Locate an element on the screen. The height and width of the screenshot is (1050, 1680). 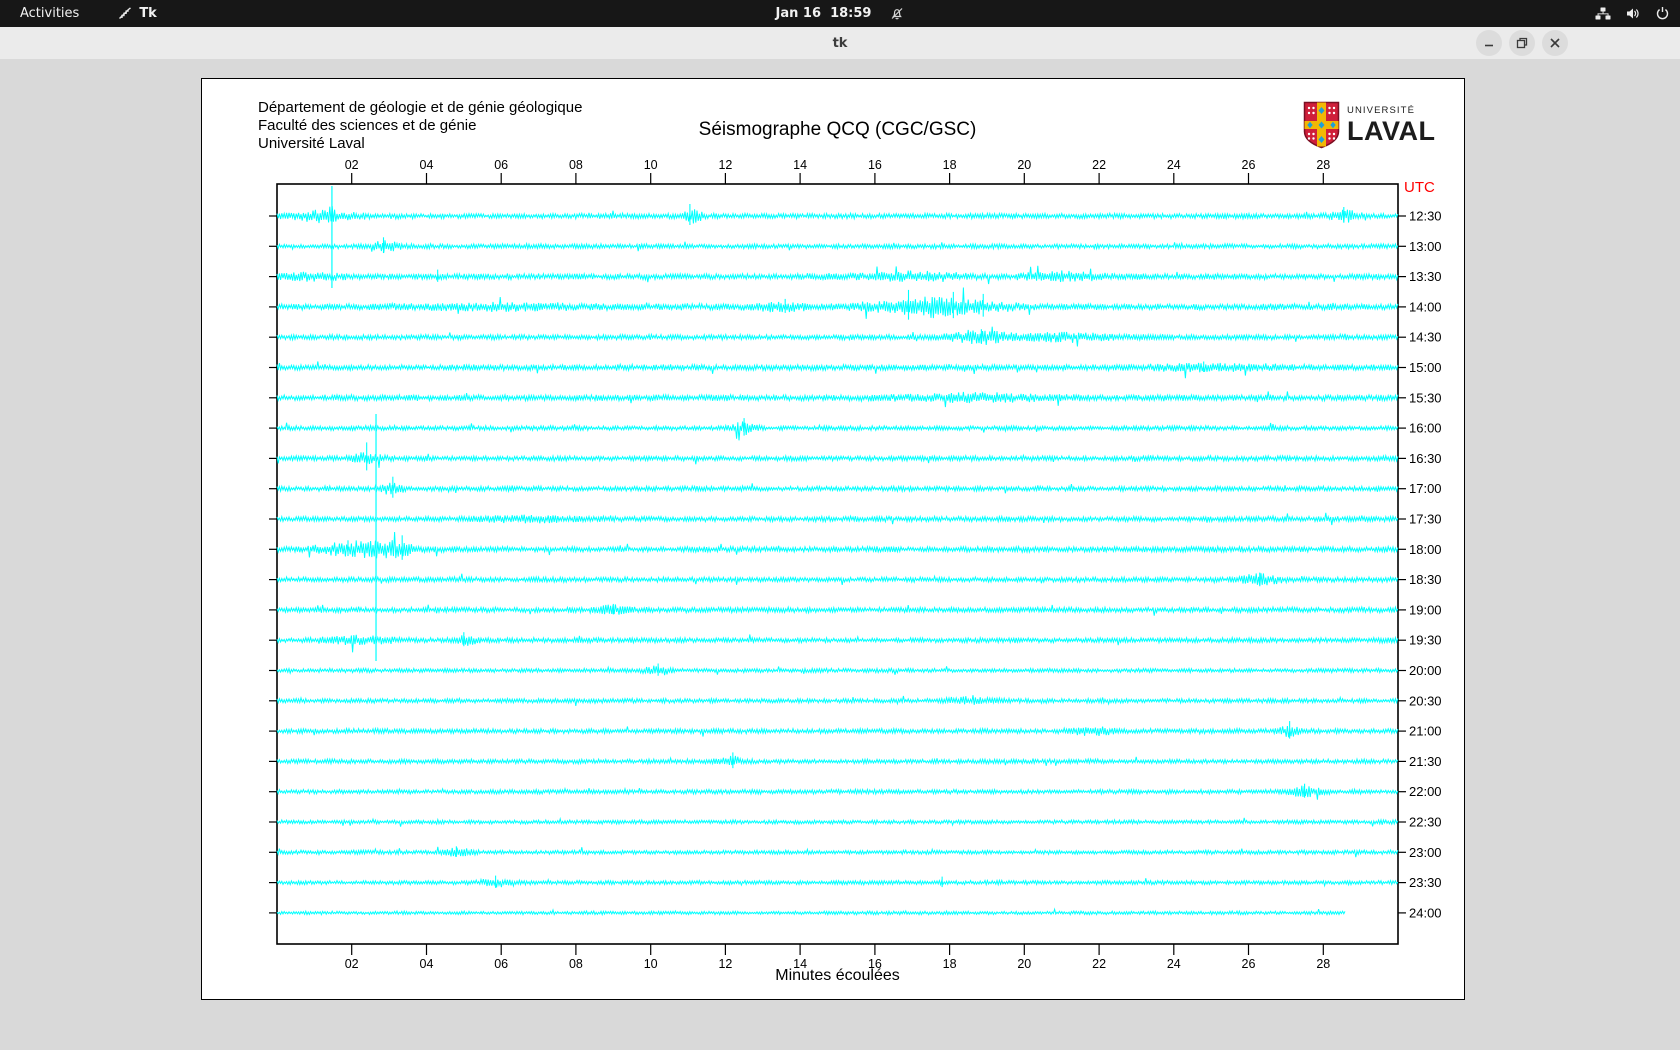
gnome-top-bar: Activities Tk Jan 16 18:59 is located at coordinates (840, 13).